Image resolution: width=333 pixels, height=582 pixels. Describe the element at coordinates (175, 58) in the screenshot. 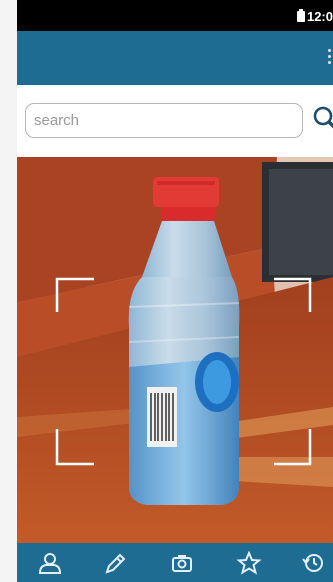

I see `app-bar` at that location.